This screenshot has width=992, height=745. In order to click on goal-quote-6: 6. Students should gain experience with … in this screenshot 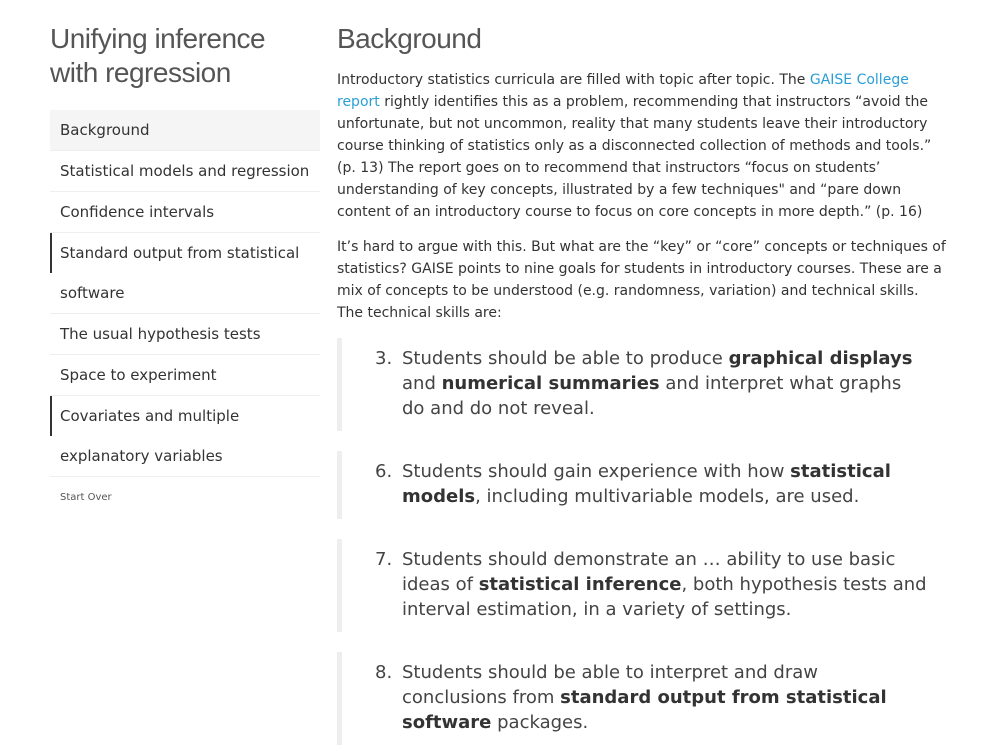, I will do `click(642, 485)`.